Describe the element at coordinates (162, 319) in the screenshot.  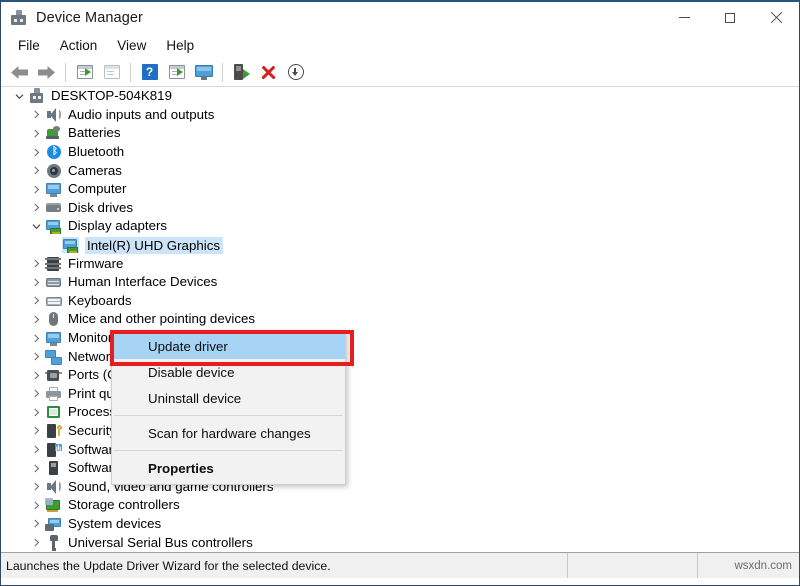
I see `tree-label-mice: Mice and other pointing devices` at that location.